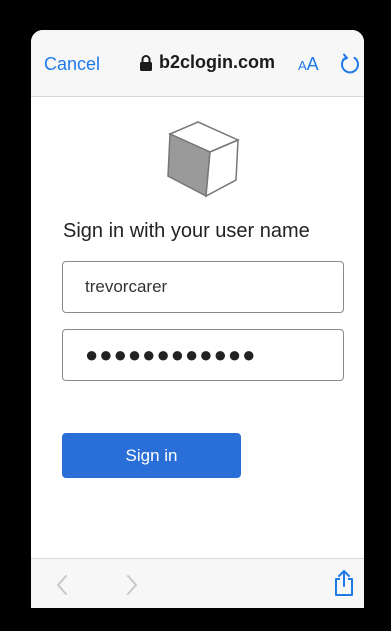 Image resolution: width=391 pixels, height=631 pixels. I want to click on cube-logo-icon, so click(203, 159).